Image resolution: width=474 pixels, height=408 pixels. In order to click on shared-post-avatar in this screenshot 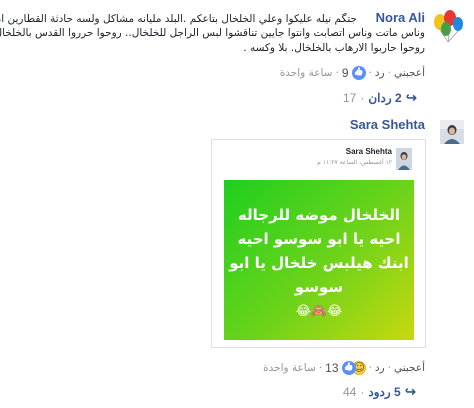, I will do `click(404, 159)`.